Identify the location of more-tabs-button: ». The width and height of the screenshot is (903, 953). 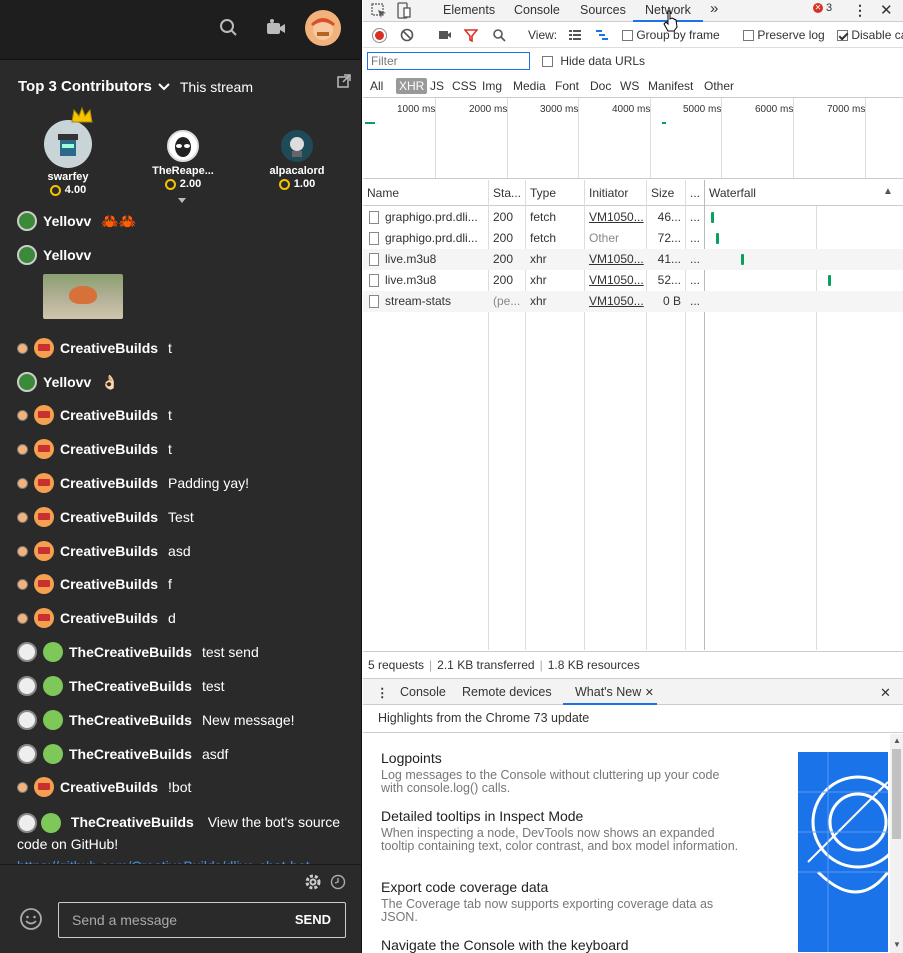
(714, 11).